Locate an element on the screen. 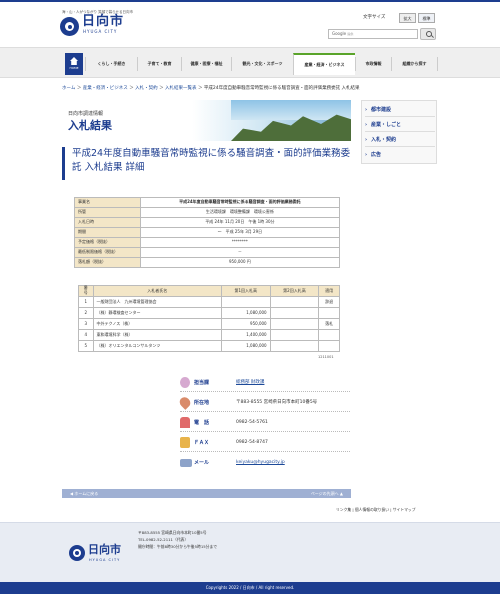  page-title: 平成24年度自動車騒音常時監視に係る騒音調査・面的評価業務委託 入札結果 詳細 is located at coordinates (206, 163).